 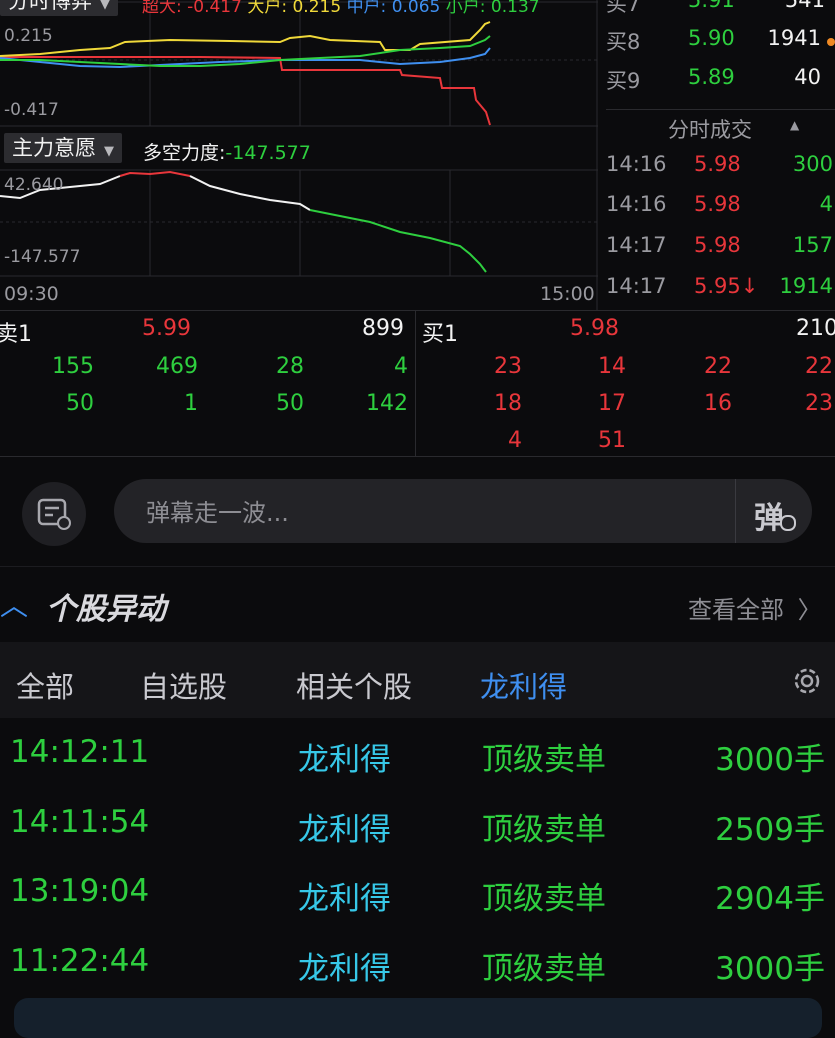 I want to click on legend-large: 大户: 0.215, so click(x=294, y=8).